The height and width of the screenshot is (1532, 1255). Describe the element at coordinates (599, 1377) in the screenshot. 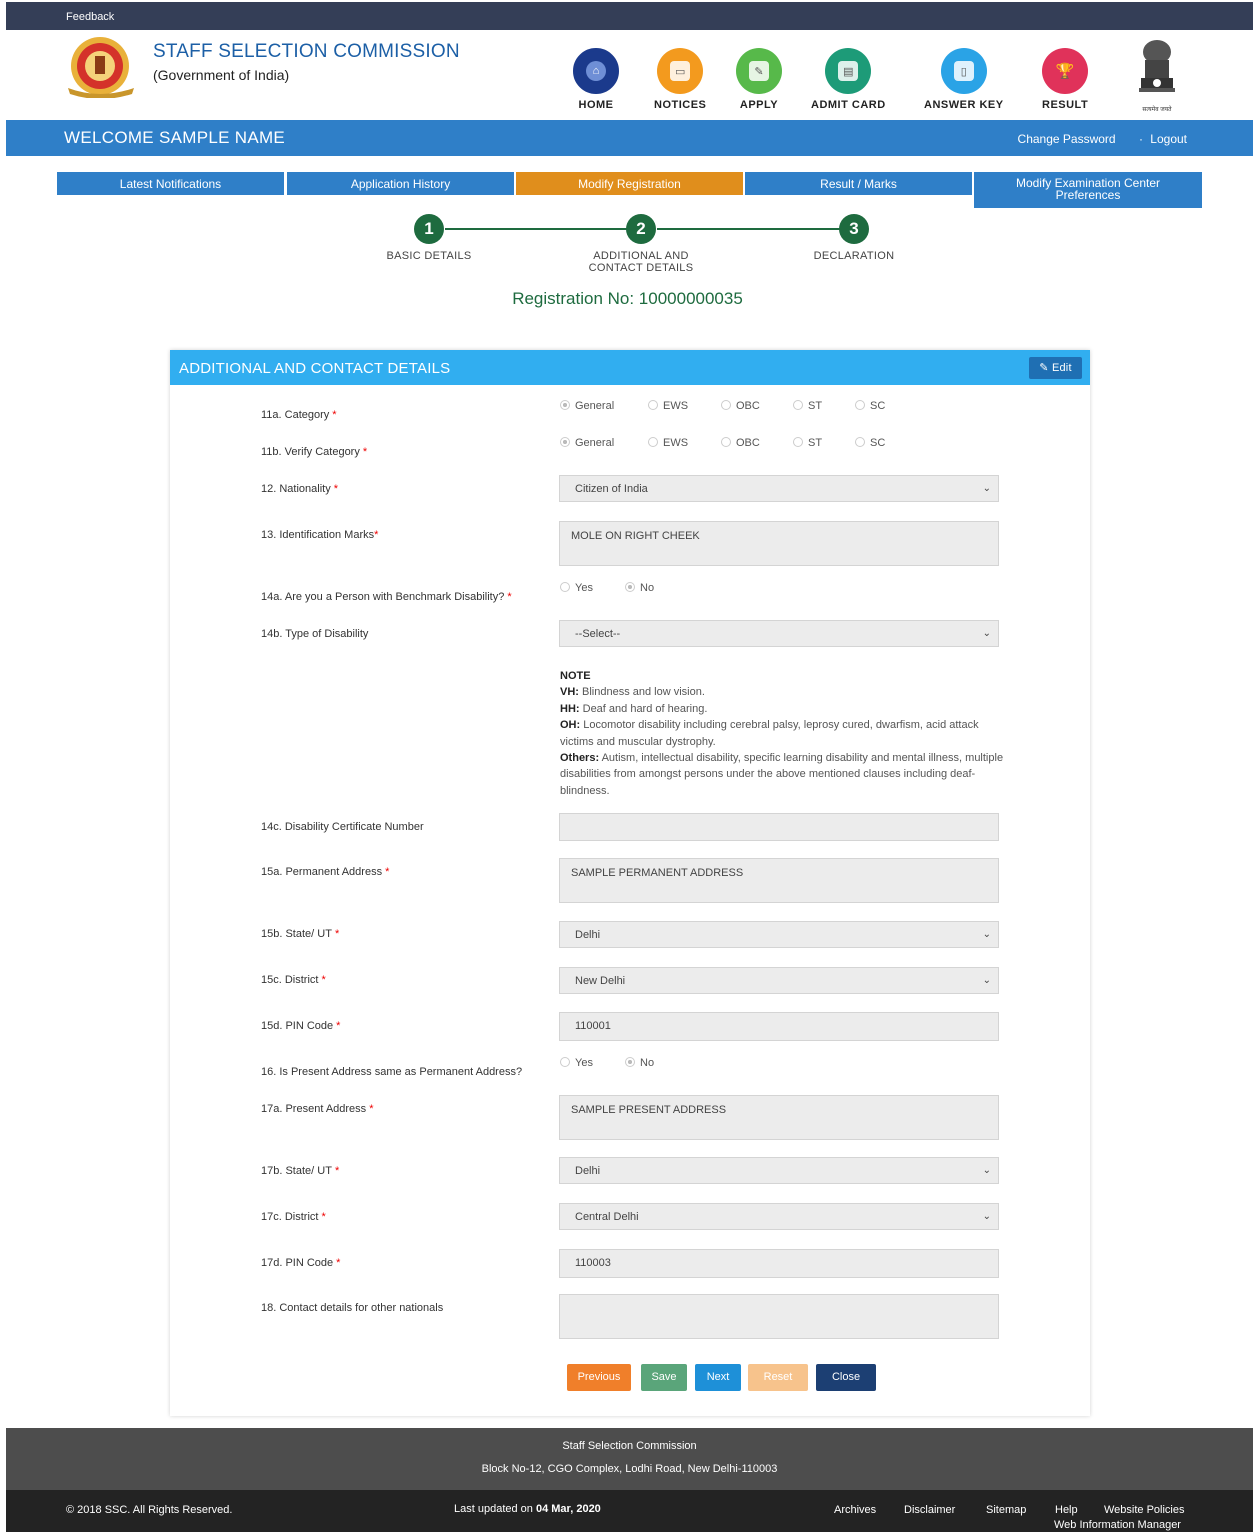

I see `previous-button: Previous` at that location.